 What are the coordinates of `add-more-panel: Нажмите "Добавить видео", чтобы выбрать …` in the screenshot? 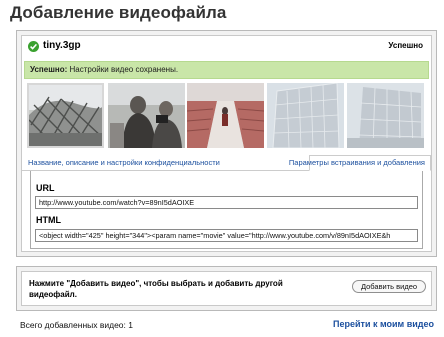 It's located at (226, 288).